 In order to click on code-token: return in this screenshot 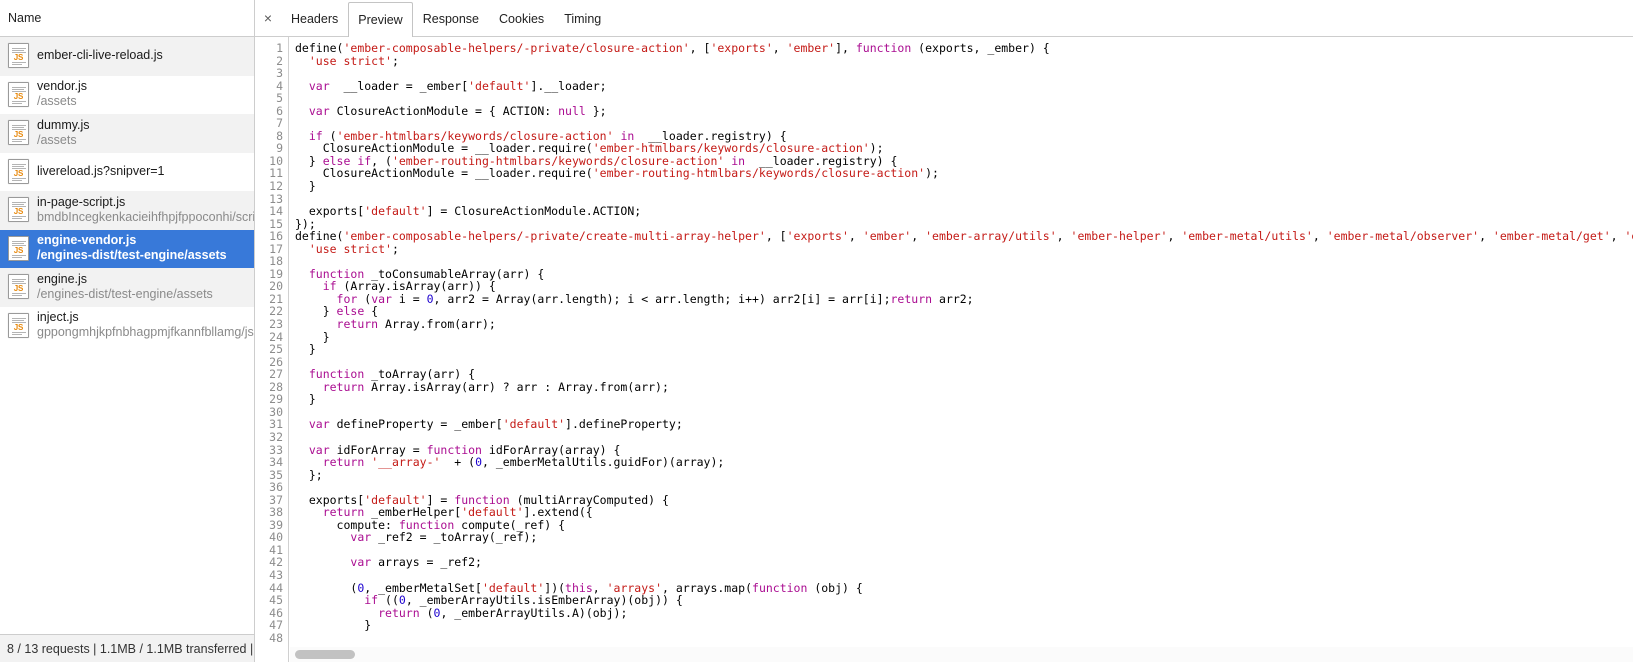, I will do `click(399, 612)`.